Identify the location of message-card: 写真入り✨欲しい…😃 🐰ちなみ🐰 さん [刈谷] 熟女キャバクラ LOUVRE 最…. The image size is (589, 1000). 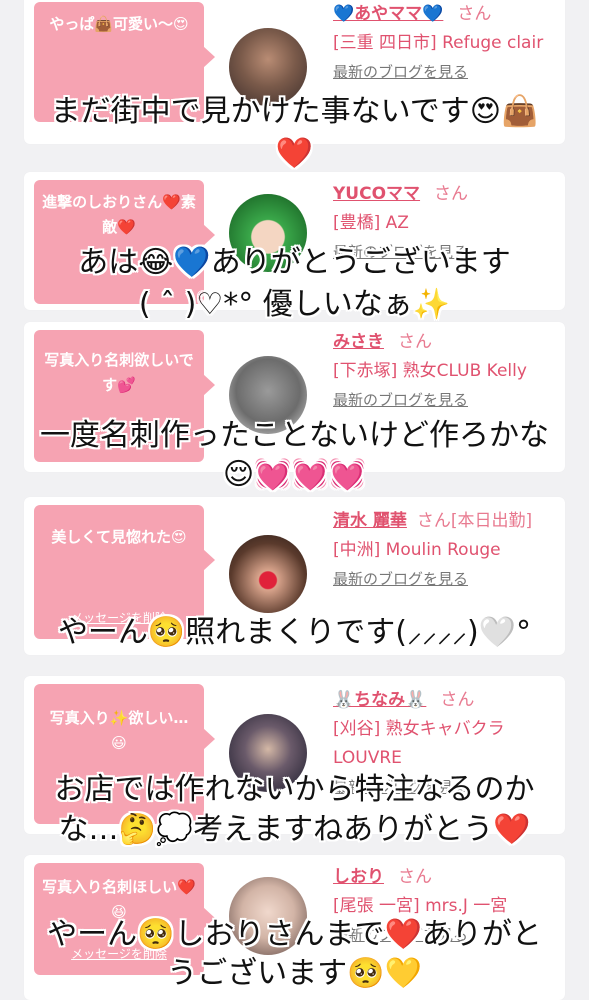
(294, 755).